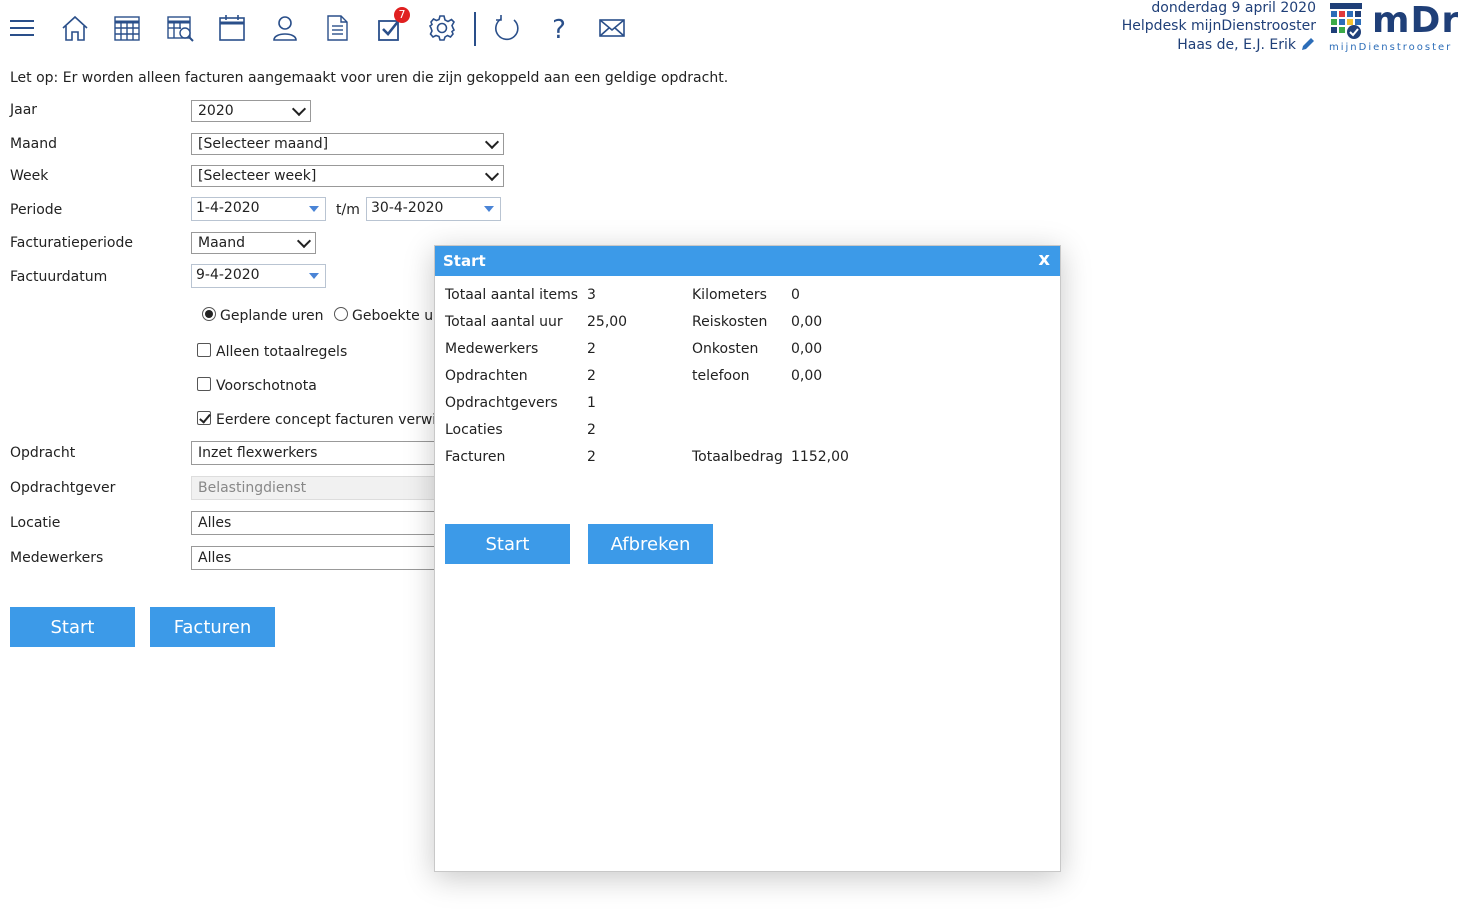 Image resolution: width=1458 pixels, height=922 pixels. I want to click on checkbox-voorschotnota, so click(204, 384).